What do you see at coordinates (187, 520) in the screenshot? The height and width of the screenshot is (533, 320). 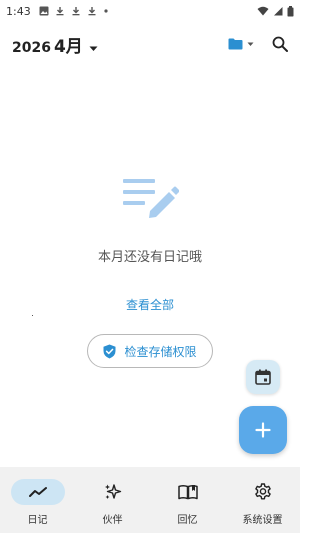 I see `nav-label: 回忆` at bounding box center [187, 520].